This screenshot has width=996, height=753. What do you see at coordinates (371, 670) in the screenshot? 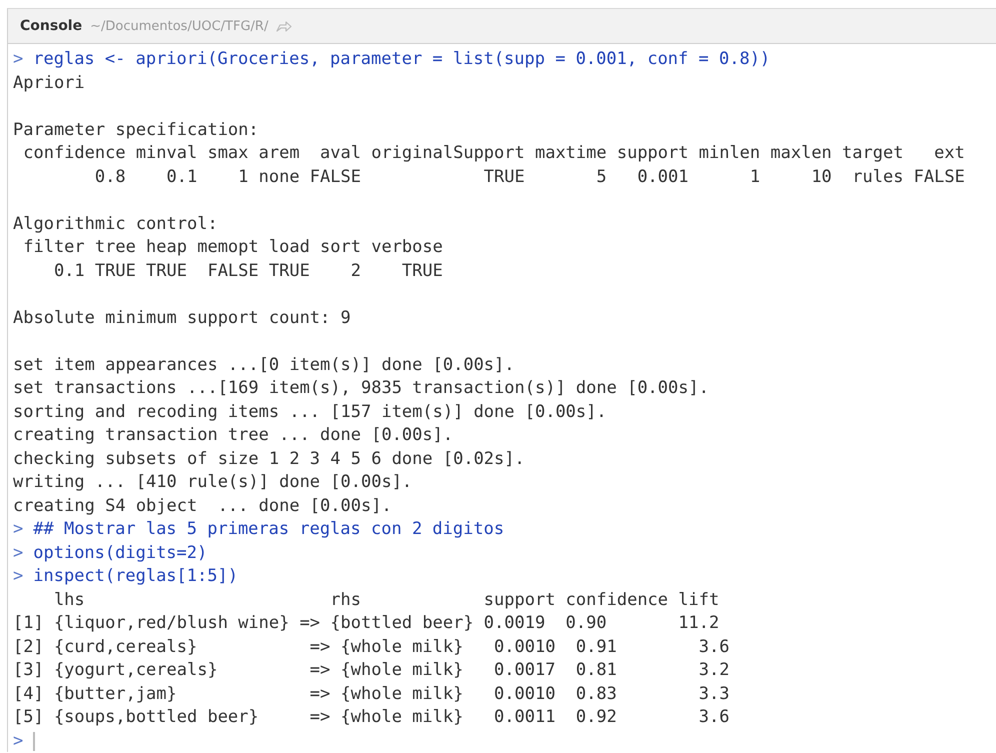
I see `output-line: [3] {yogurt,cereals} => {whole milk} 0.0017 0.81 3.2` at bounding box center [371, 670].